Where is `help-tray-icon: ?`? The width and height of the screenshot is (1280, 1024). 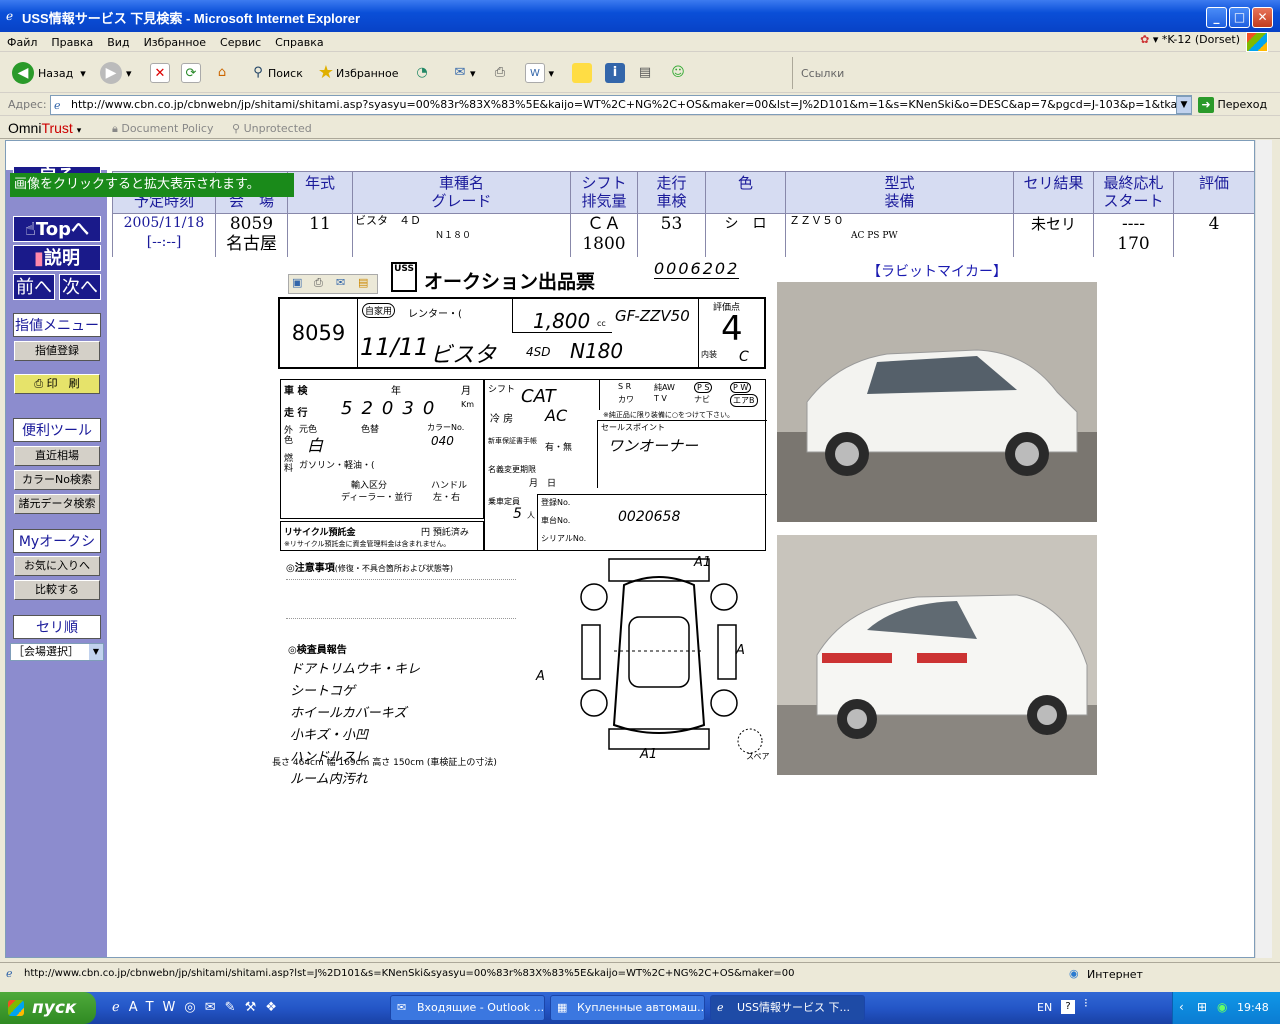 help-tray-icon: ? is located at coordinates (1068, 1007).